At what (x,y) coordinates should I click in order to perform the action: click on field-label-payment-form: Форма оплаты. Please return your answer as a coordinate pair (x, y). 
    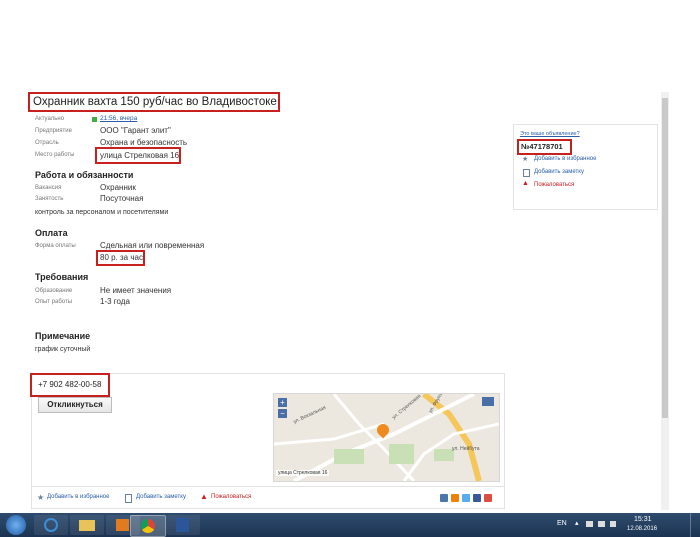
    Looking at the image, I should click on (55, 246).